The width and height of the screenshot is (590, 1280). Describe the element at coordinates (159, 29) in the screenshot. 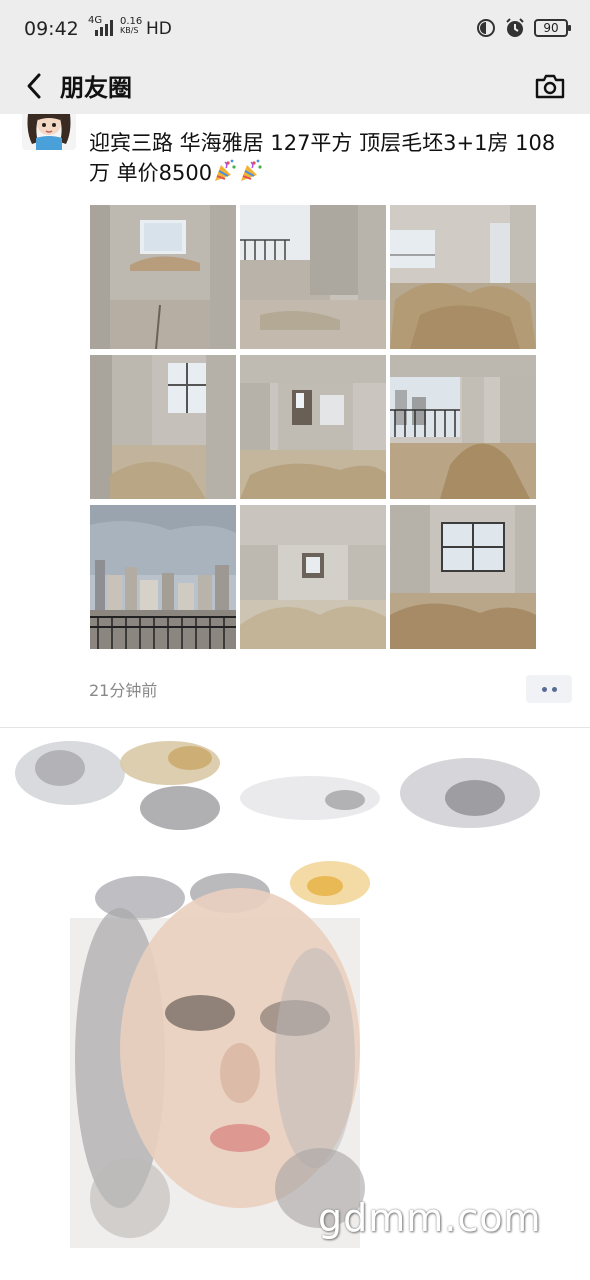

I see `hd-indicator: HD` at that location.